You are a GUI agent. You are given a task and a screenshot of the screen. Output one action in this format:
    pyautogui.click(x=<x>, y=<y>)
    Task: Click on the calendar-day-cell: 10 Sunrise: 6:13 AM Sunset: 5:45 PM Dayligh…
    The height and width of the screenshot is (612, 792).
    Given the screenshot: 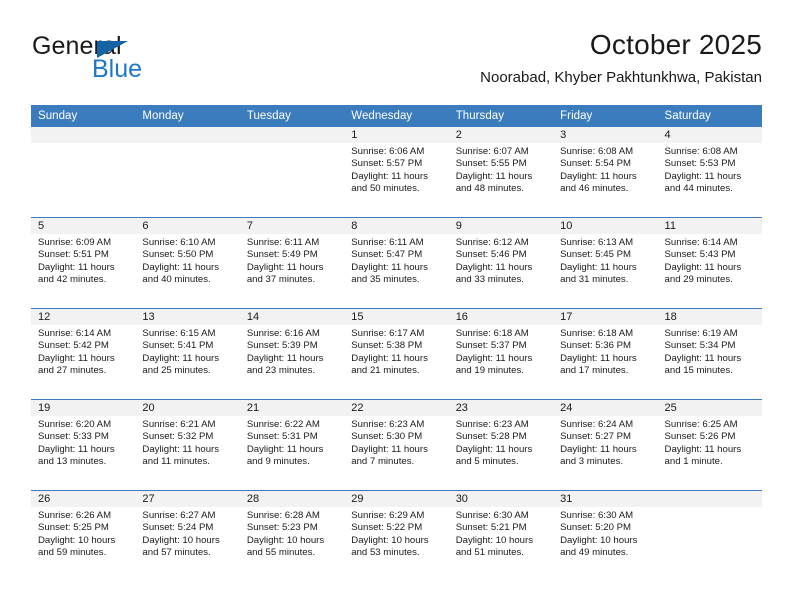 What is the action you would take?
    pyautogui.click(x=605, y=263)
    